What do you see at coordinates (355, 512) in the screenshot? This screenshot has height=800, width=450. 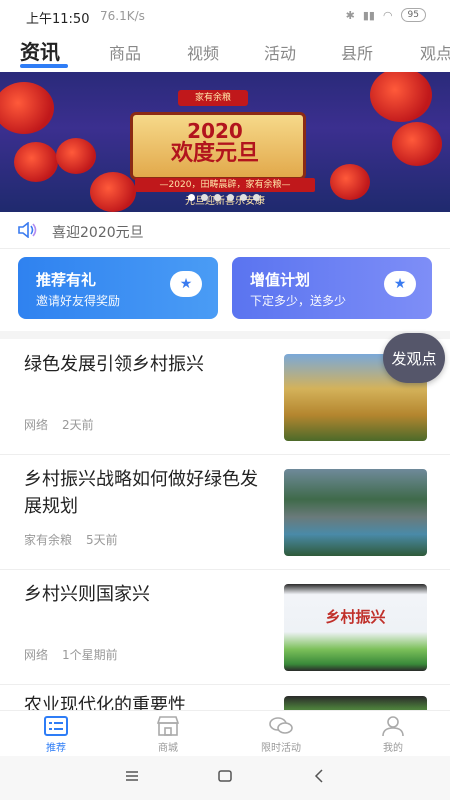 I see `news-thumbnail-village` at bounding box center [355, 512].